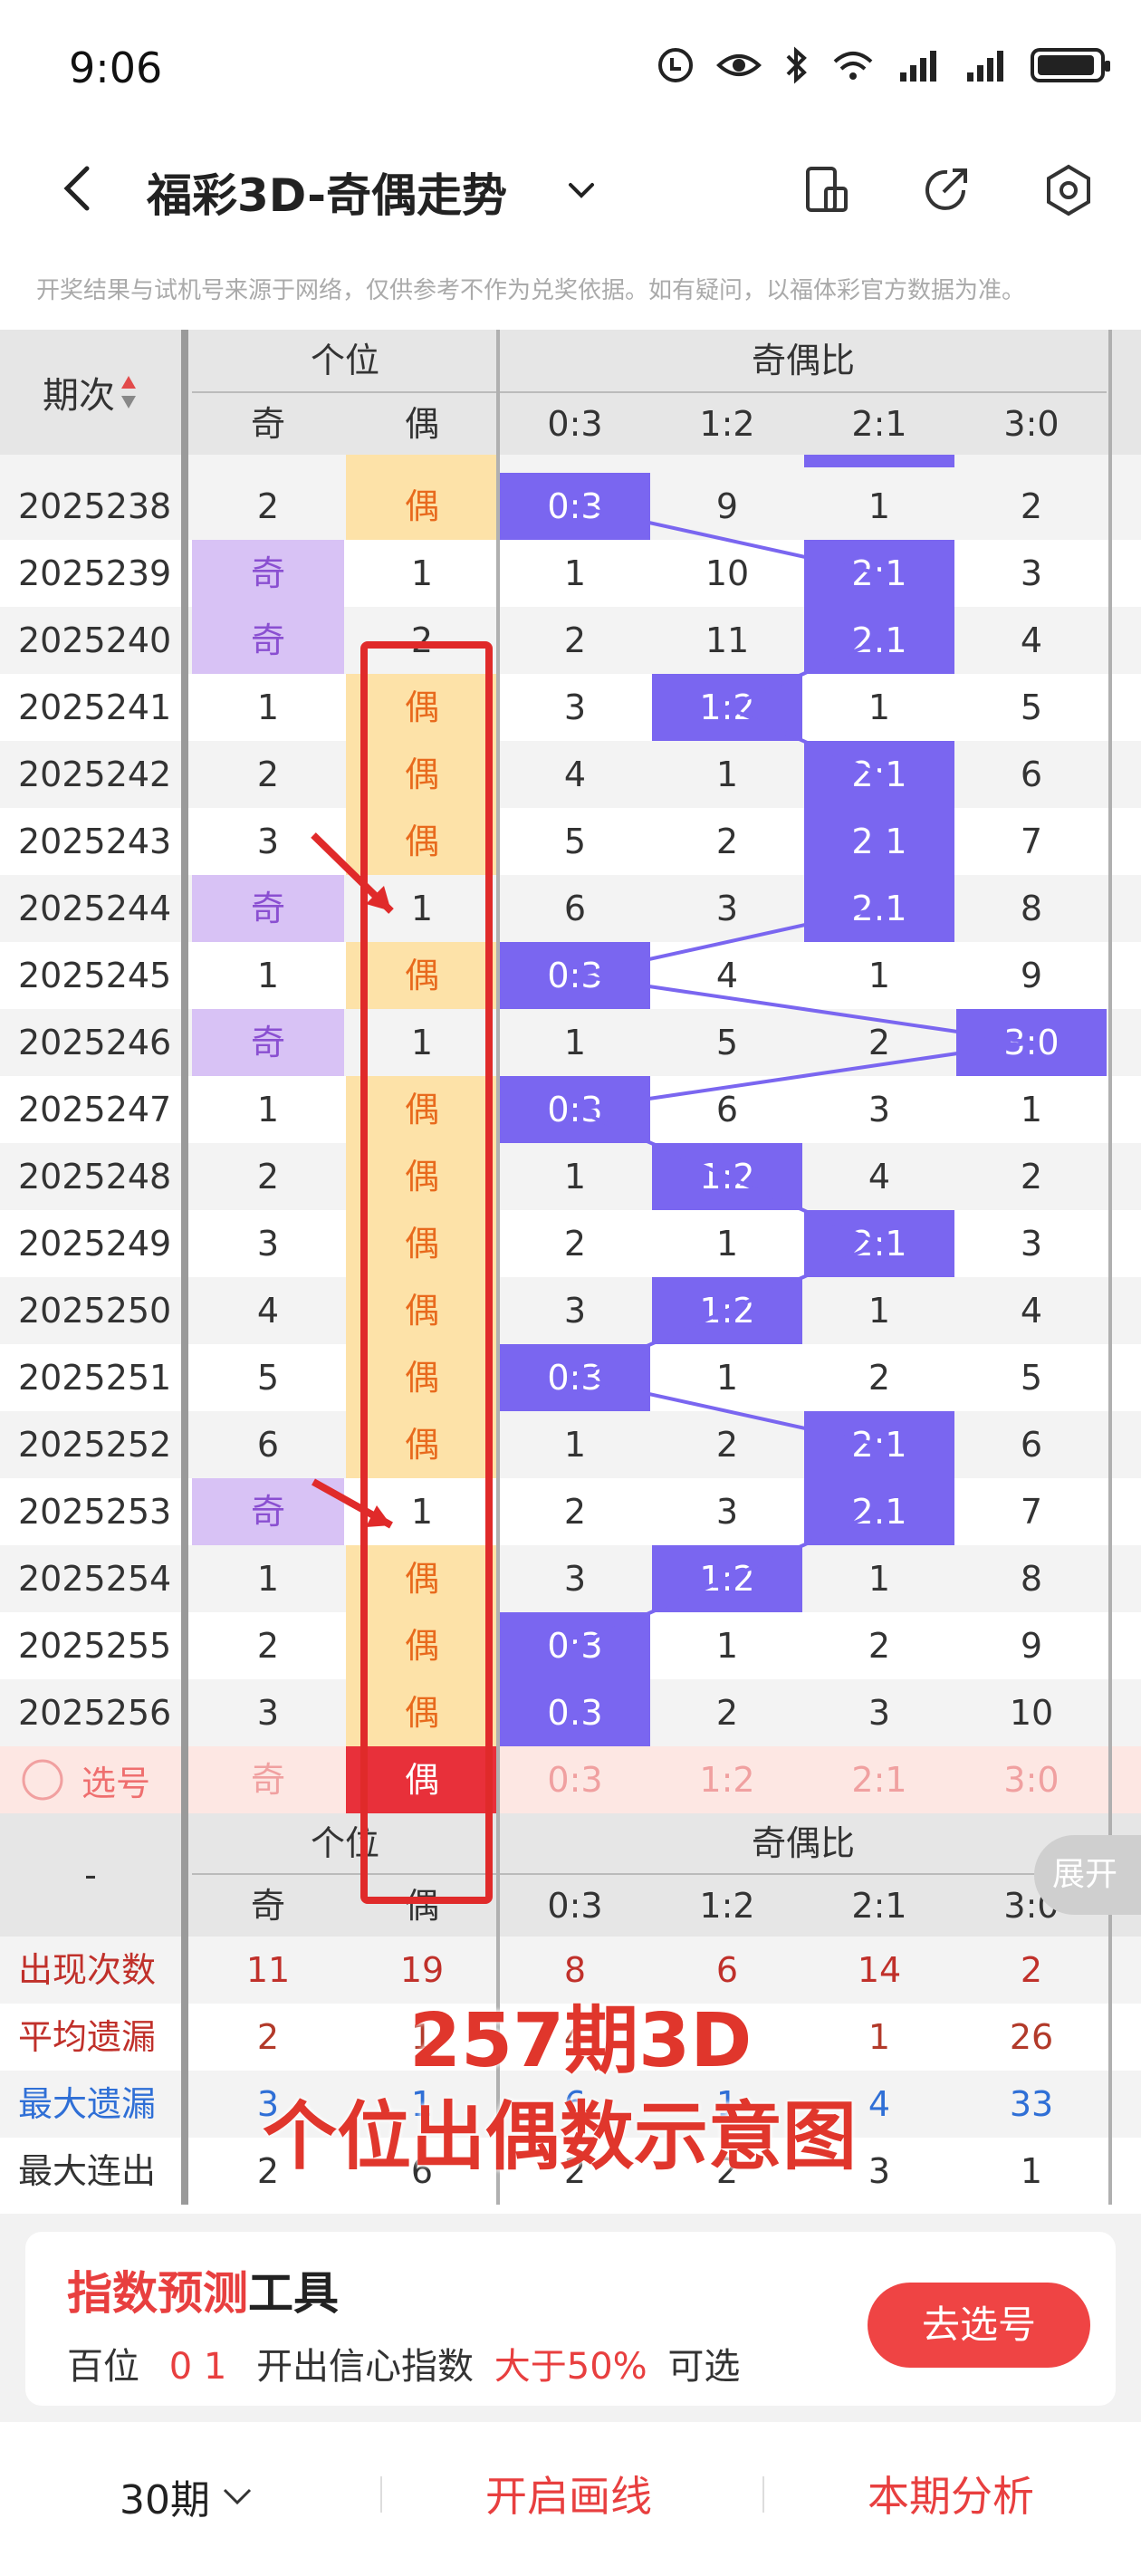 The height and width of the screenshot is (2576, 1141). What do you see at coordinates (951, 2493) in the screenshot?
I see `analysis-button: 本期分析` at bounding box center [951, 2493].